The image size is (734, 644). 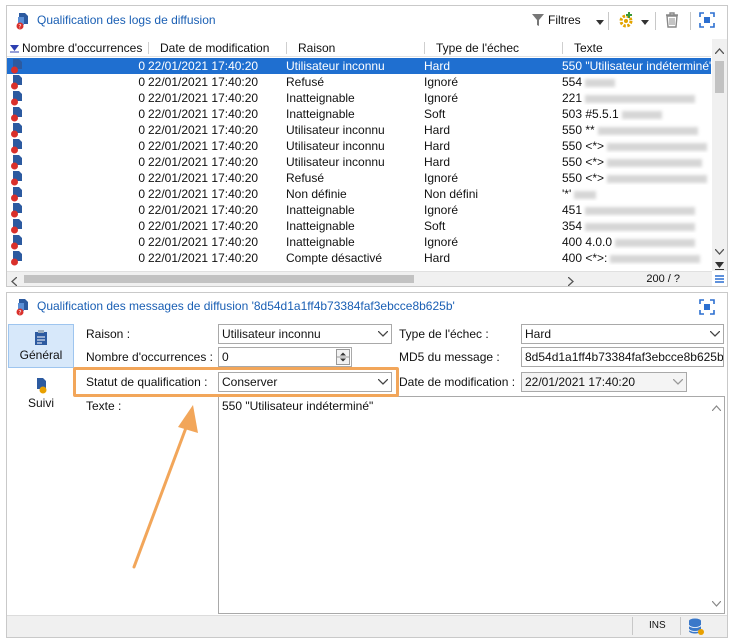 I want to click on general-tab-icon, so click(x=41, y=338).